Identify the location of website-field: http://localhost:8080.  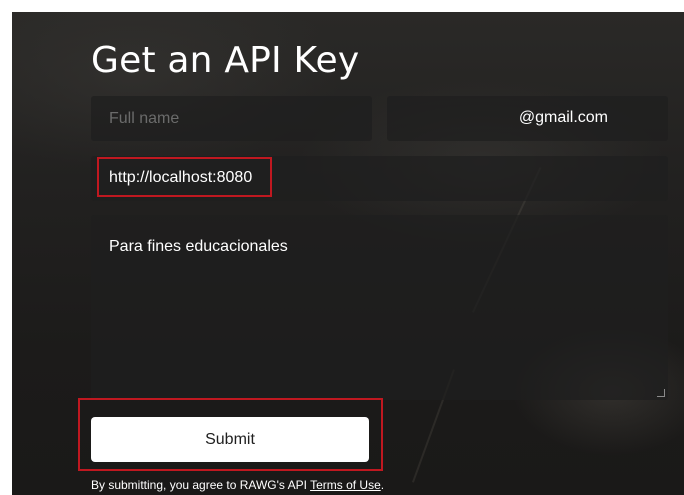
(379, 178).